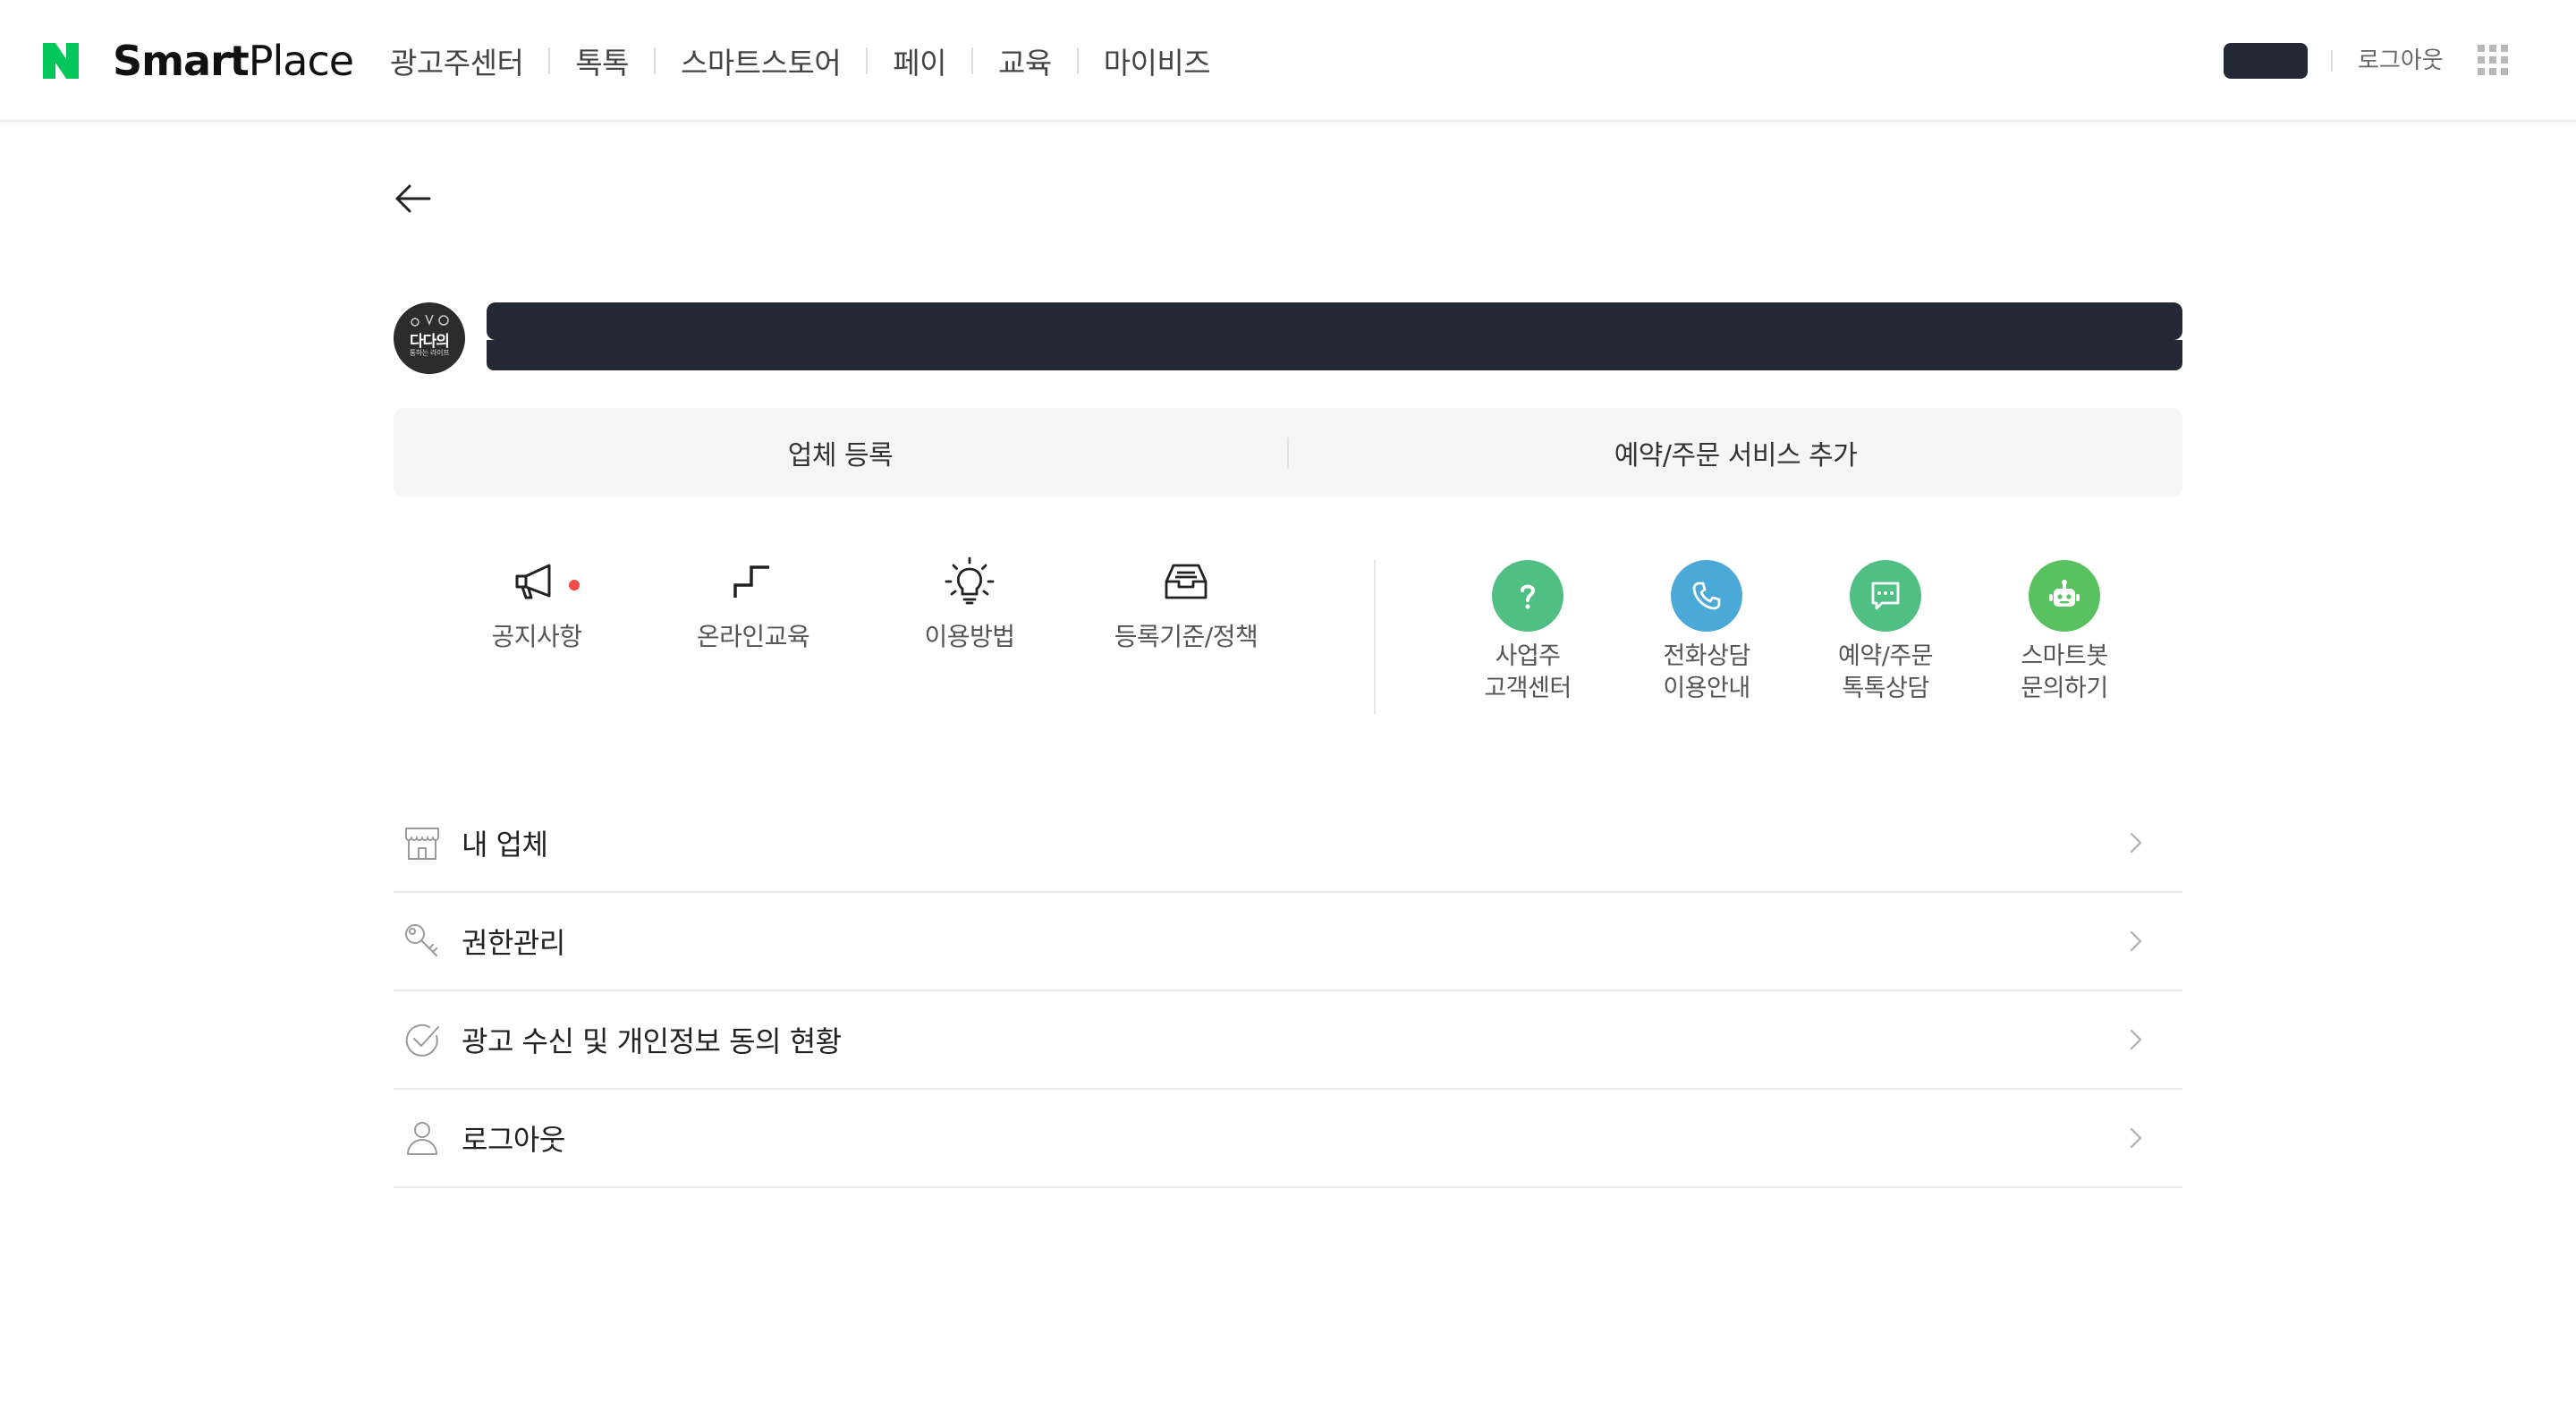  What do you see at coordinates (753, 604) in the screenshot?
I see `quick-item-online-education: 온라인교육` at bounding box center [753, 604].